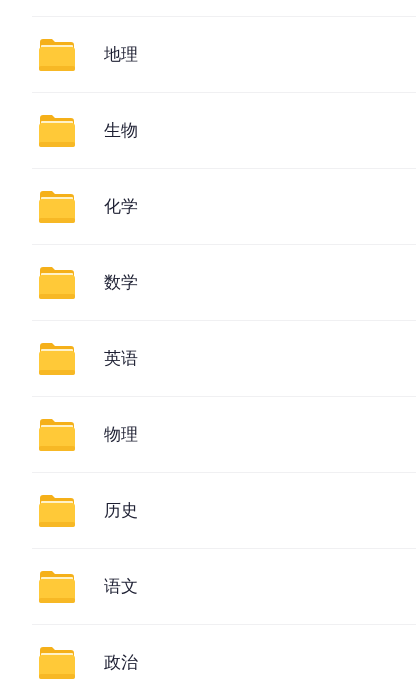  Describe the element at coordinates (224, 511) in the screenshot. I see `folder-item: 历史` at that location.